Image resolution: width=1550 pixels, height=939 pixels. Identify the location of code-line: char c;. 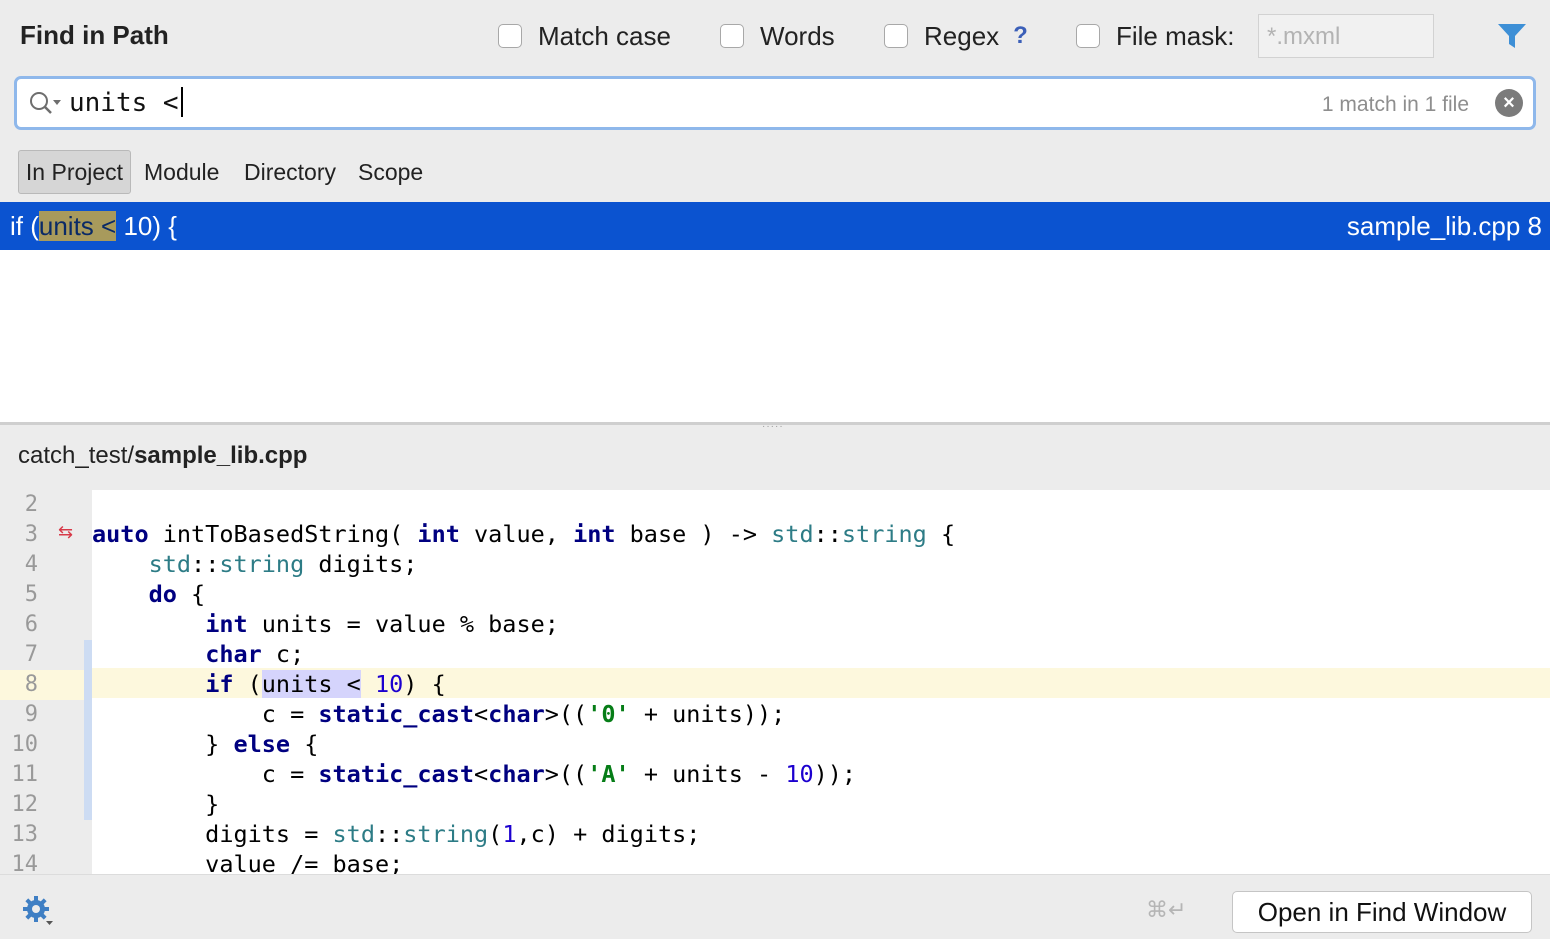
(255, 654).